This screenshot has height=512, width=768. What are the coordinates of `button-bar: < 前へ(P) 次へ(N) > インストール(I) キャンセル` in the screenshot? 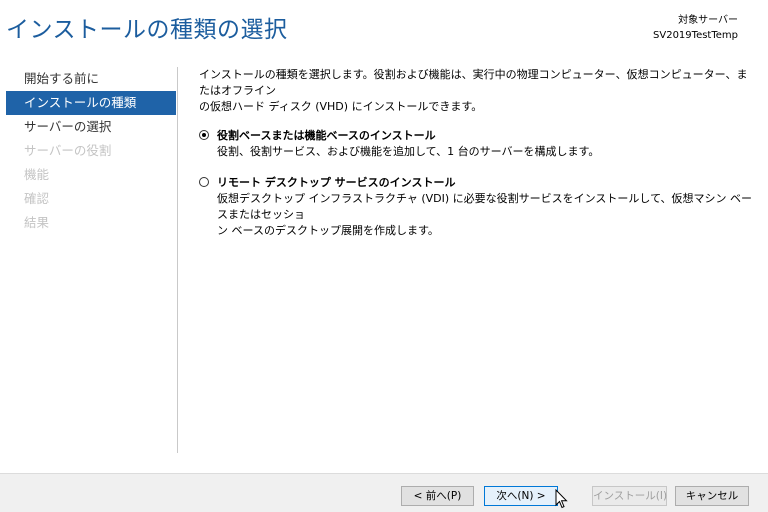 It's located at (384, 492).